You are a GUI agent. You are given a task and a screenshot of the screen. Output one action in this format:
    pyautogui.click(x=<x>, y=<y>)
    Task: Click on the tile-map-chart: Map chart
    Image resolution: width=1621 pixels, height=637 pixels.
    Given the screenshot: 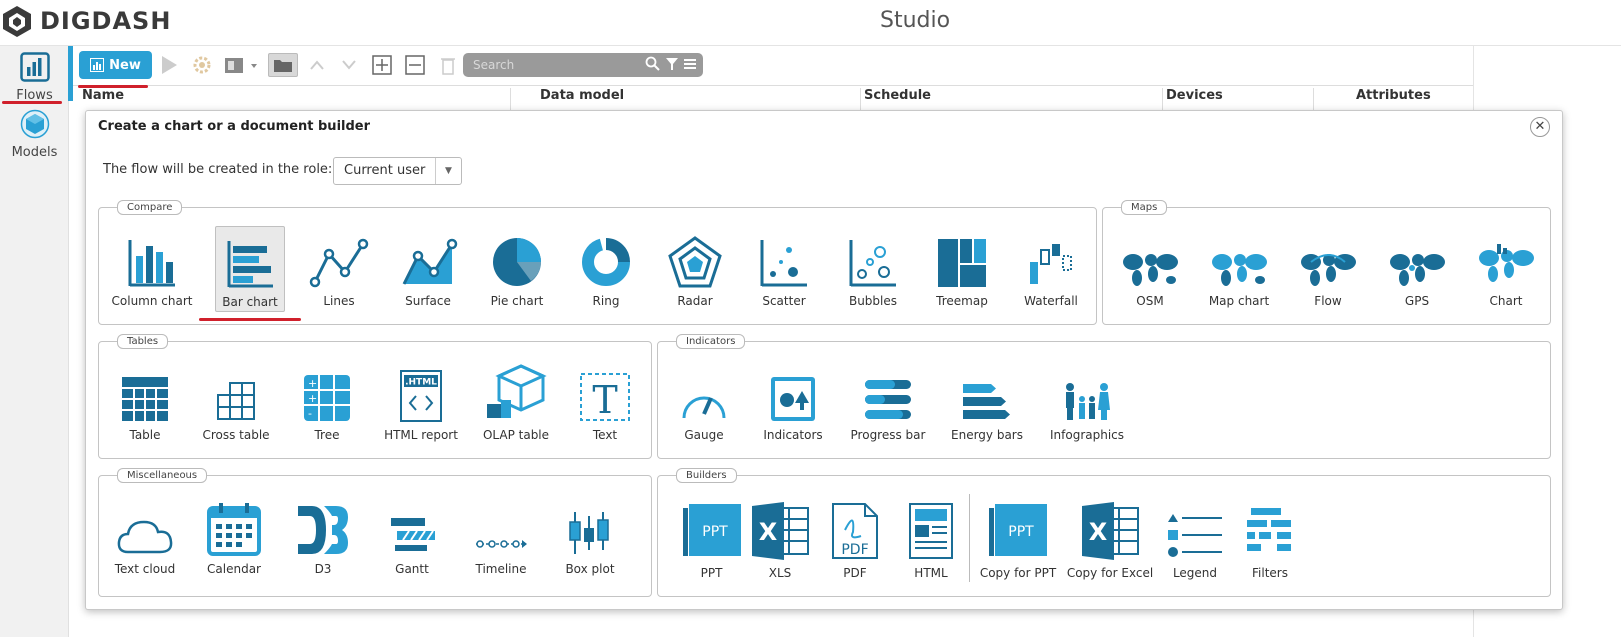 What is the action you would take?
    pyautogui.click(x=1239, y=269)
    